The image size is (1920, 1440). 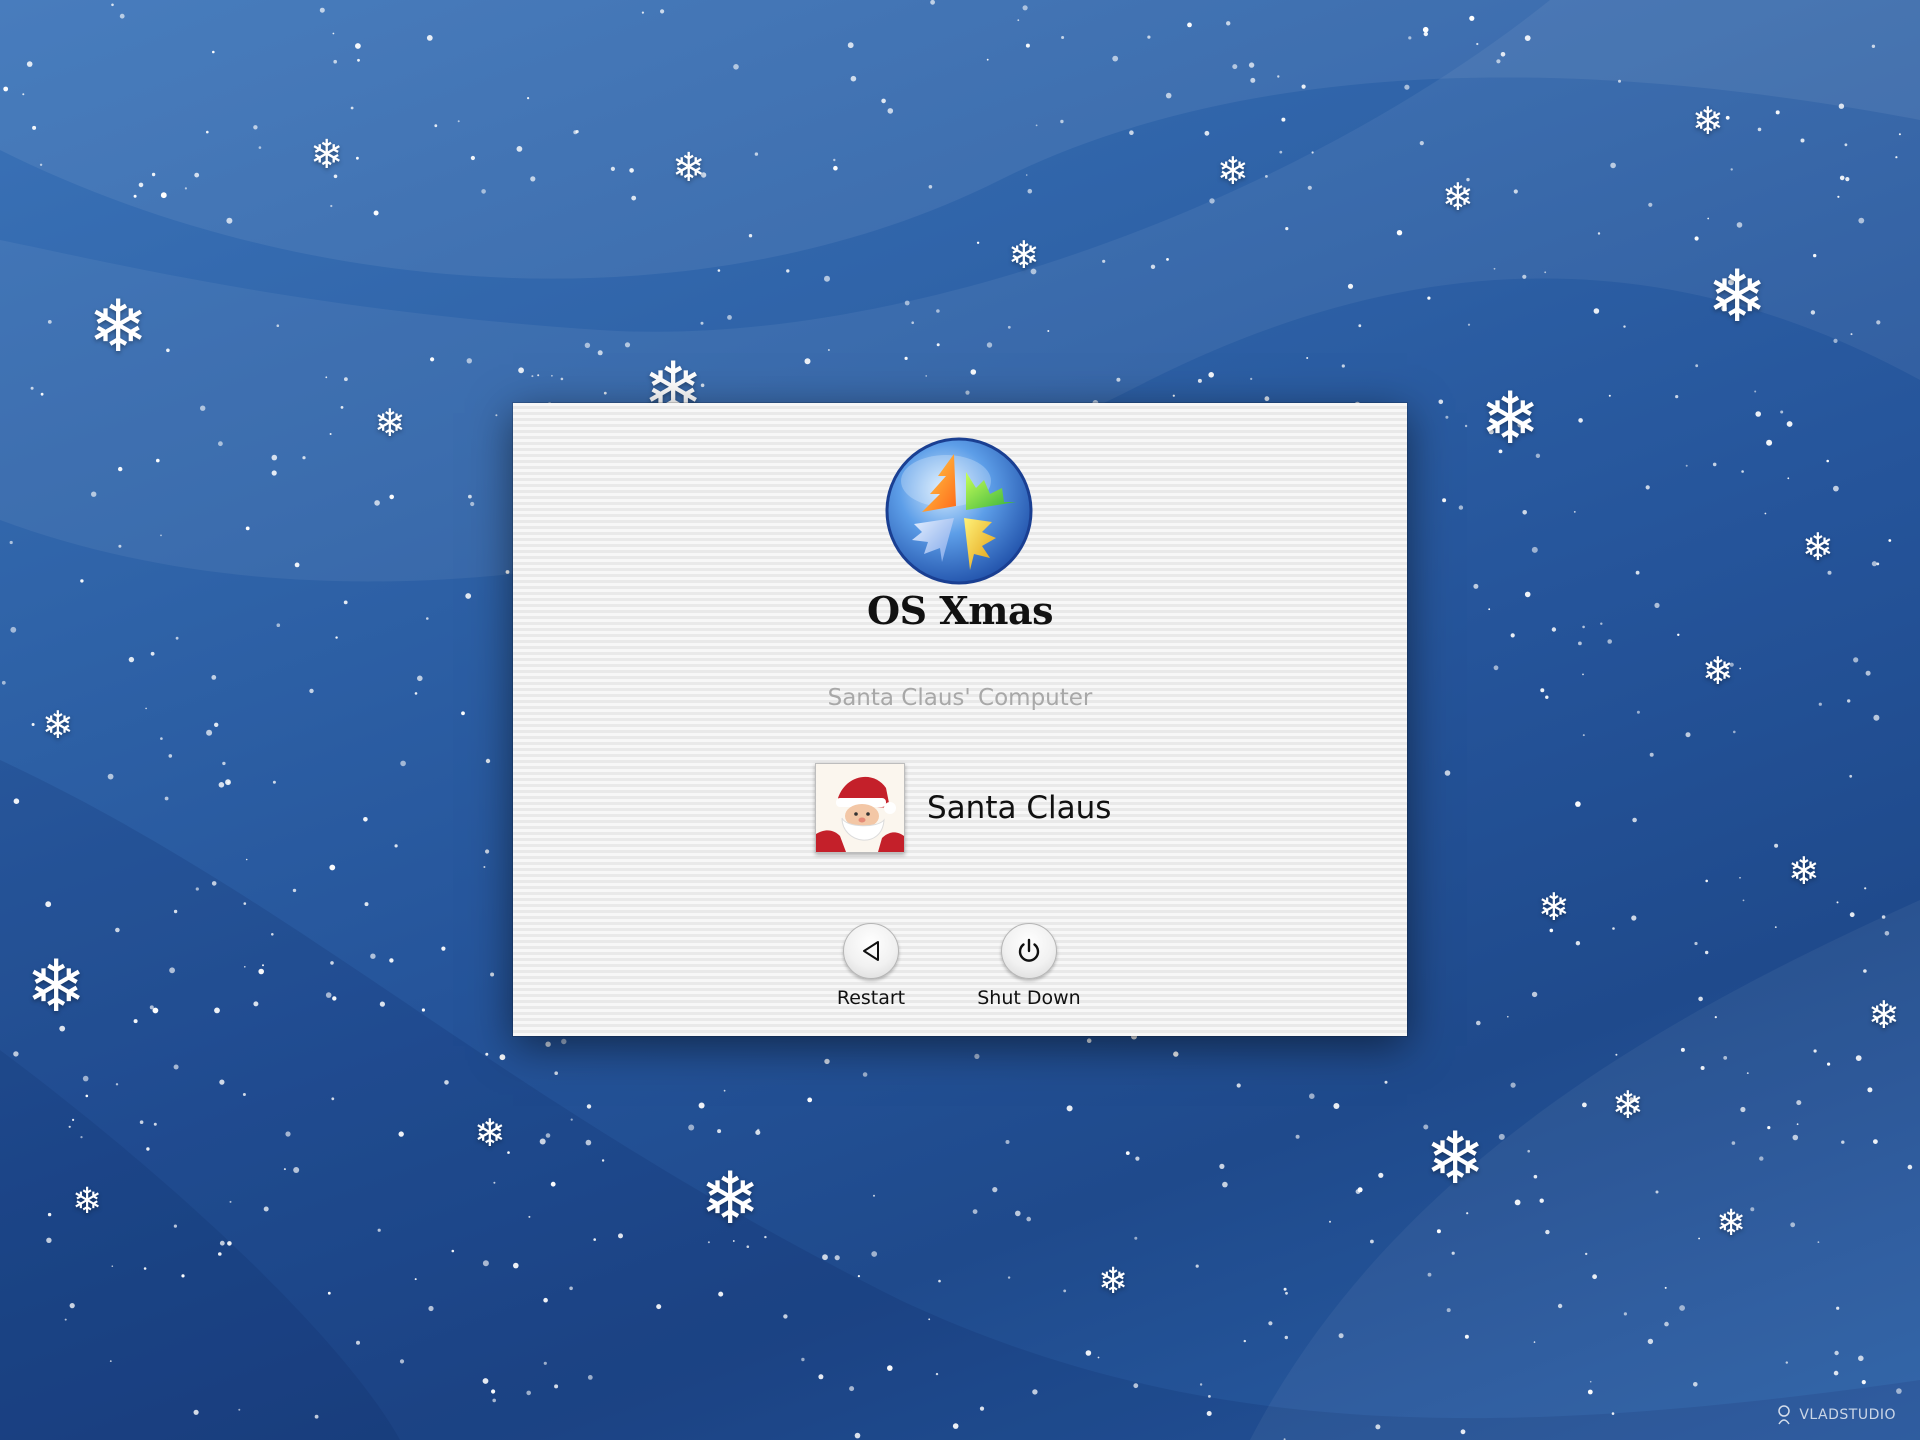 I want to click on shutdown-label: Shut Down, so click(x=1029, y=998).